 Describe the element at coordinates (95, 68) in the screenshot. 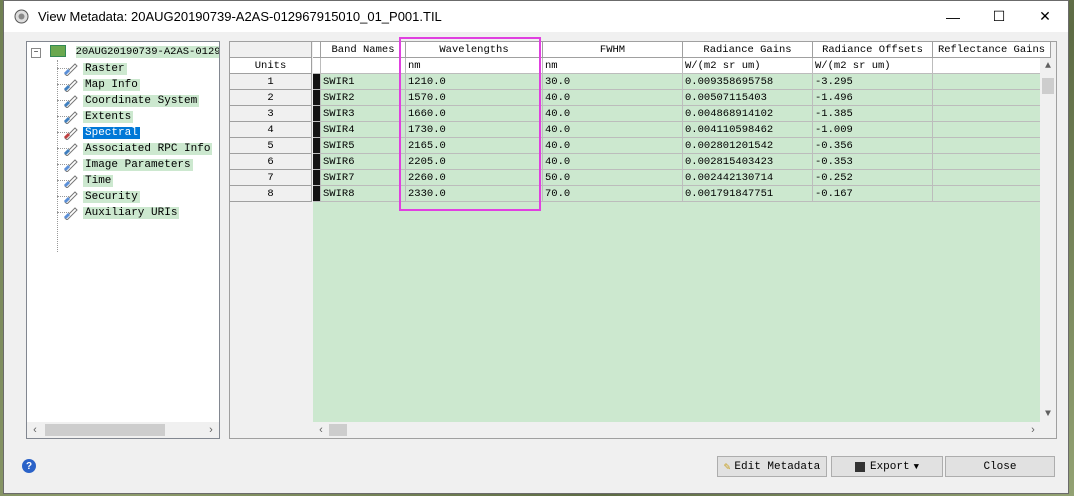

I see `tree-item-raster: Raster` at that location.